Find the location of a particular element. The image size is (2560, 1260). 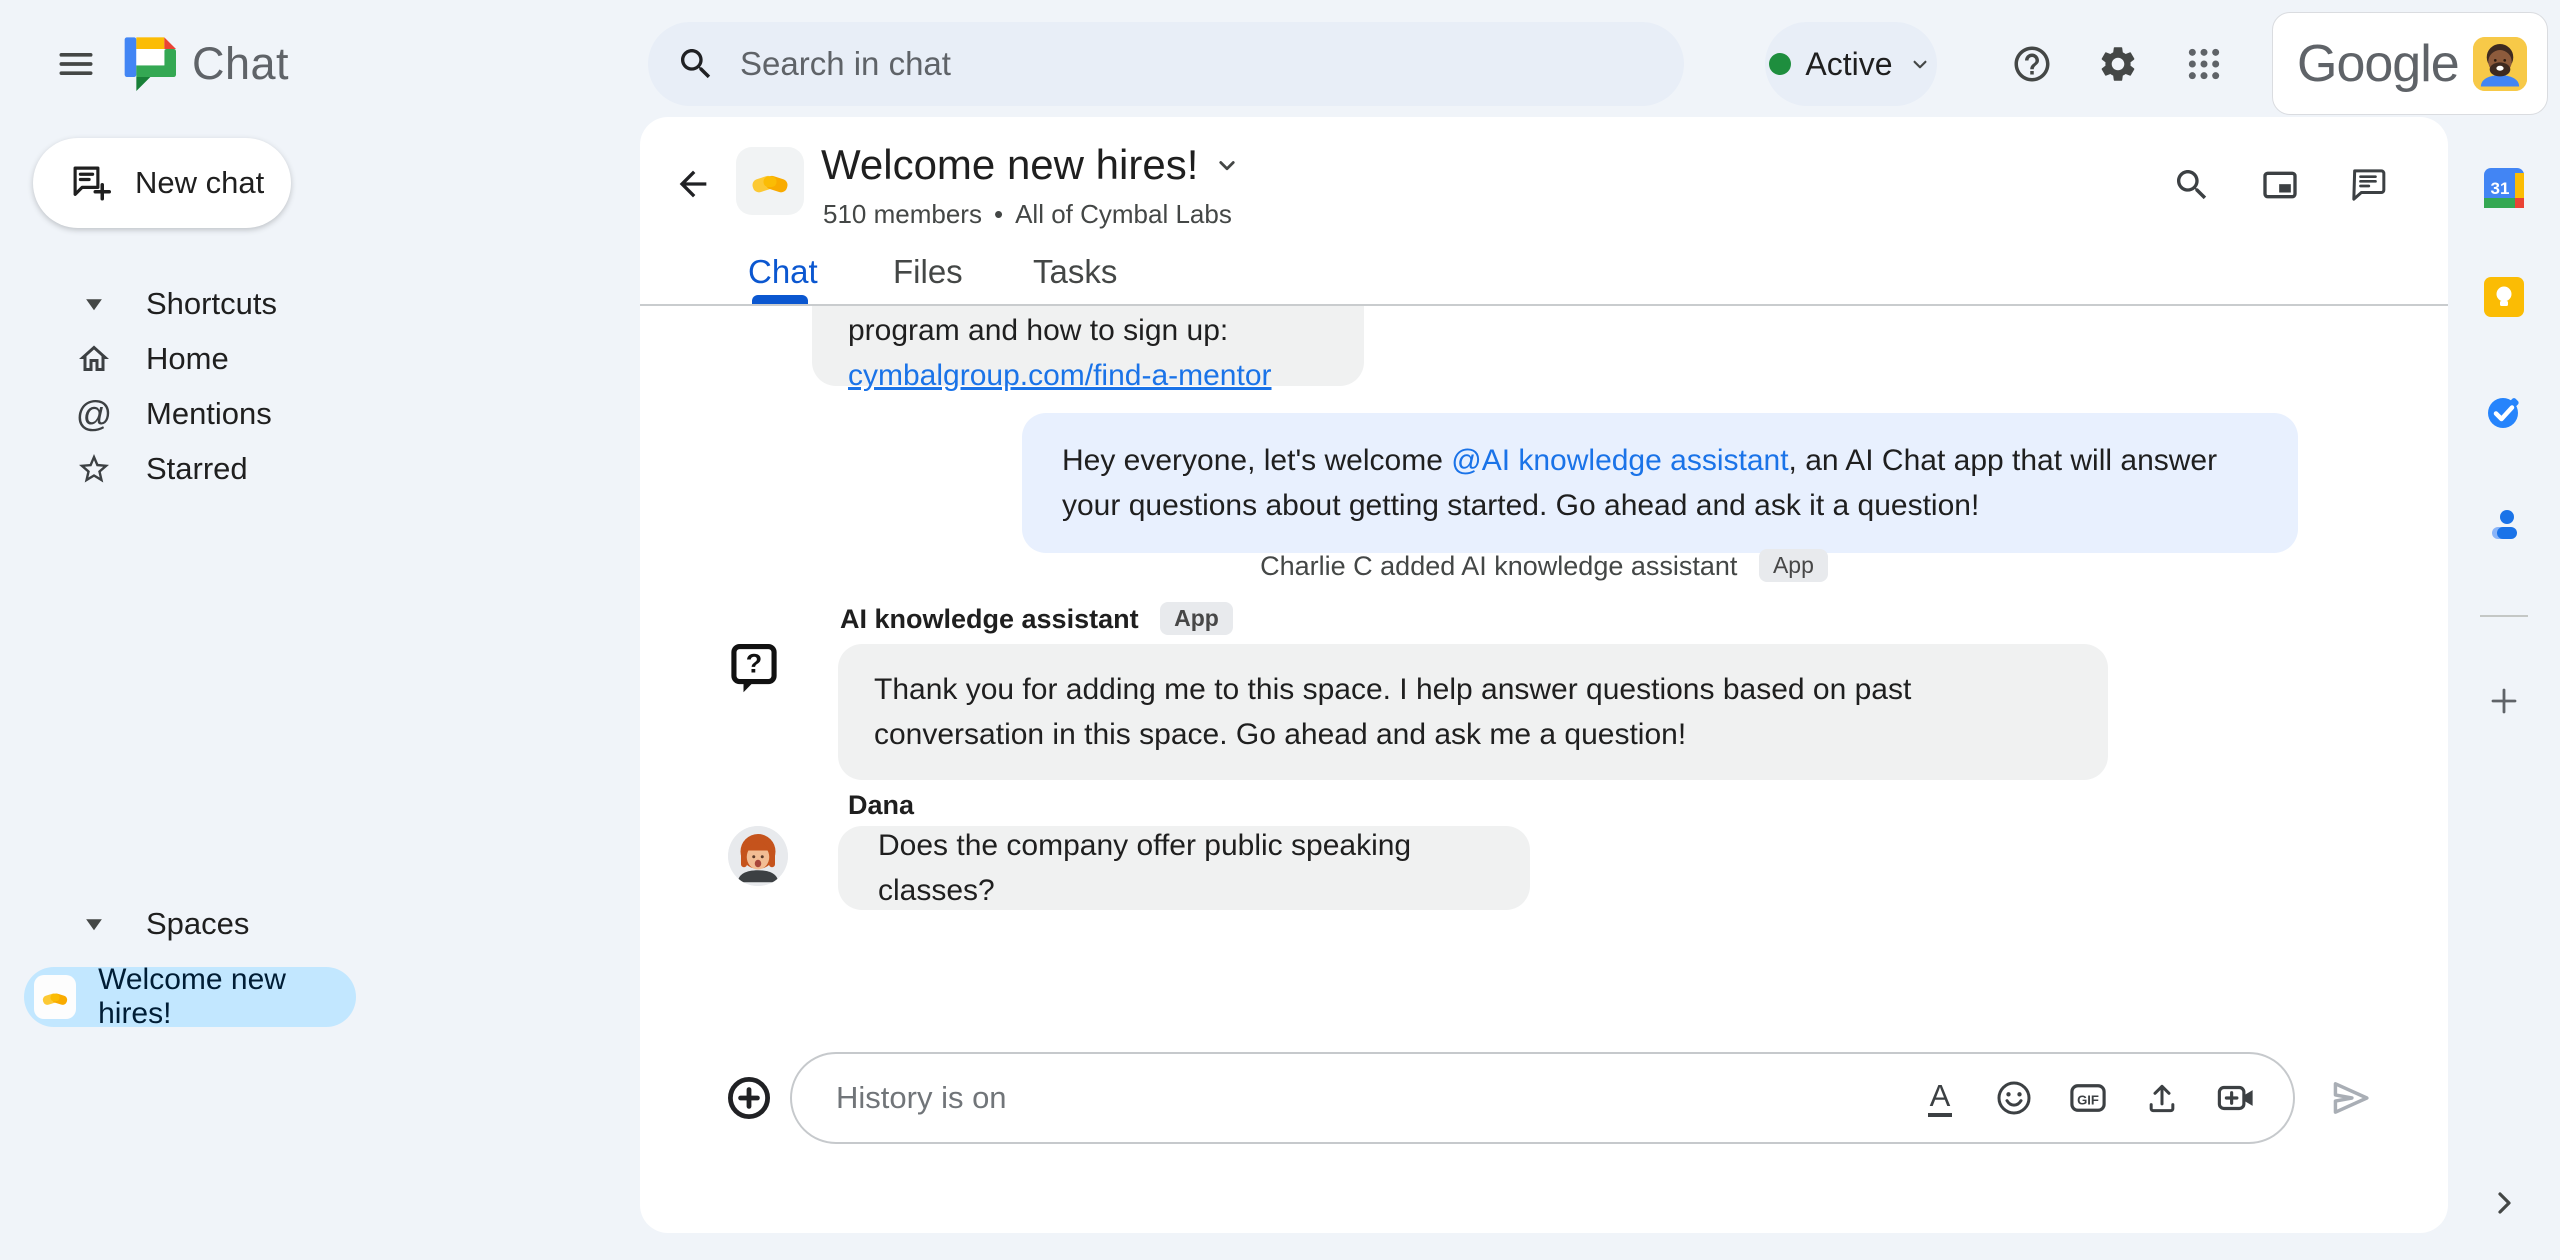

space-title: Welcome new hires! is located at coordinates (1010, 164).